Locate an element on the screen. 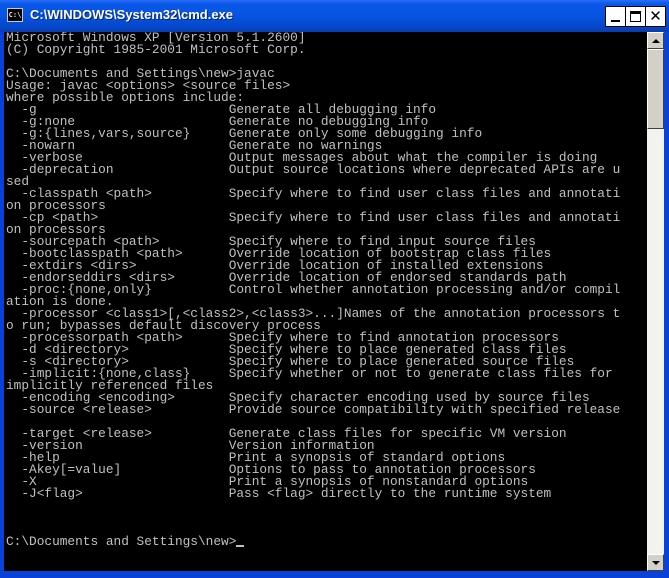 Image resolution: width=669 pixels, height=578 pixels. minimize-button is located at coordinates (615, 16).